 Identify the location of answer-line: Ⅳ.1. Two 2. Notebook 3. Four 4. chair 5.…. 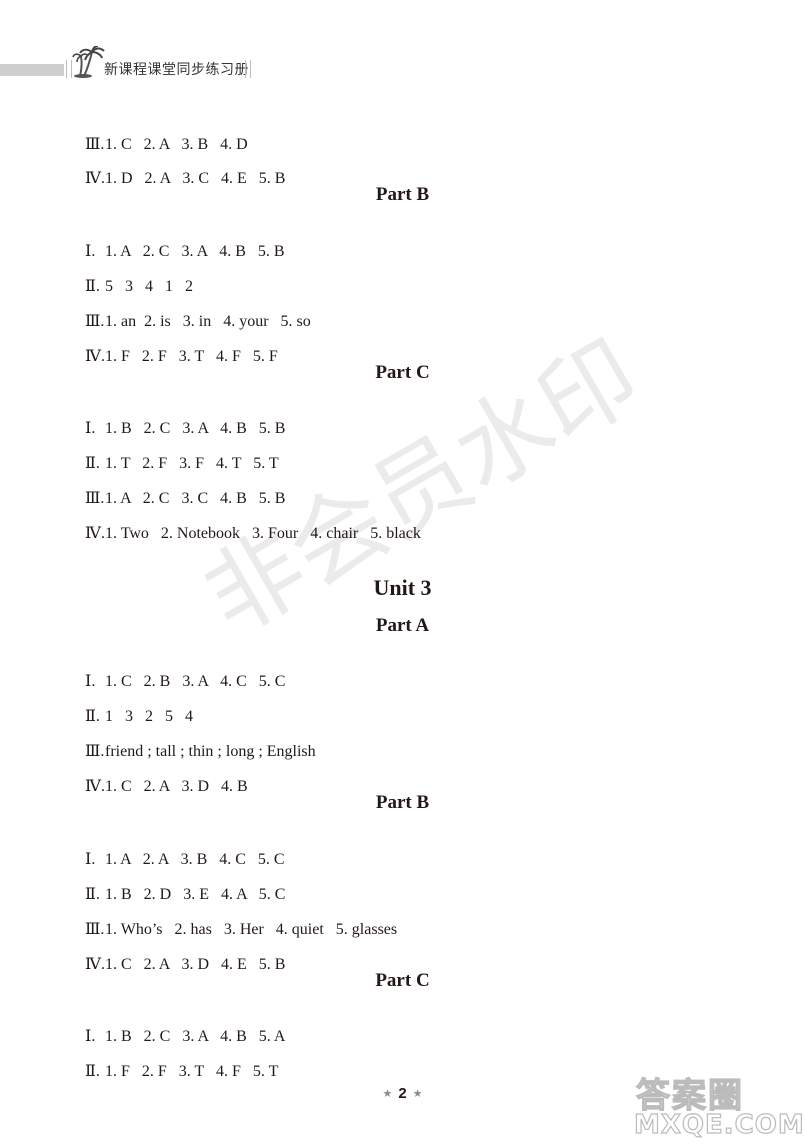
(249, 524).